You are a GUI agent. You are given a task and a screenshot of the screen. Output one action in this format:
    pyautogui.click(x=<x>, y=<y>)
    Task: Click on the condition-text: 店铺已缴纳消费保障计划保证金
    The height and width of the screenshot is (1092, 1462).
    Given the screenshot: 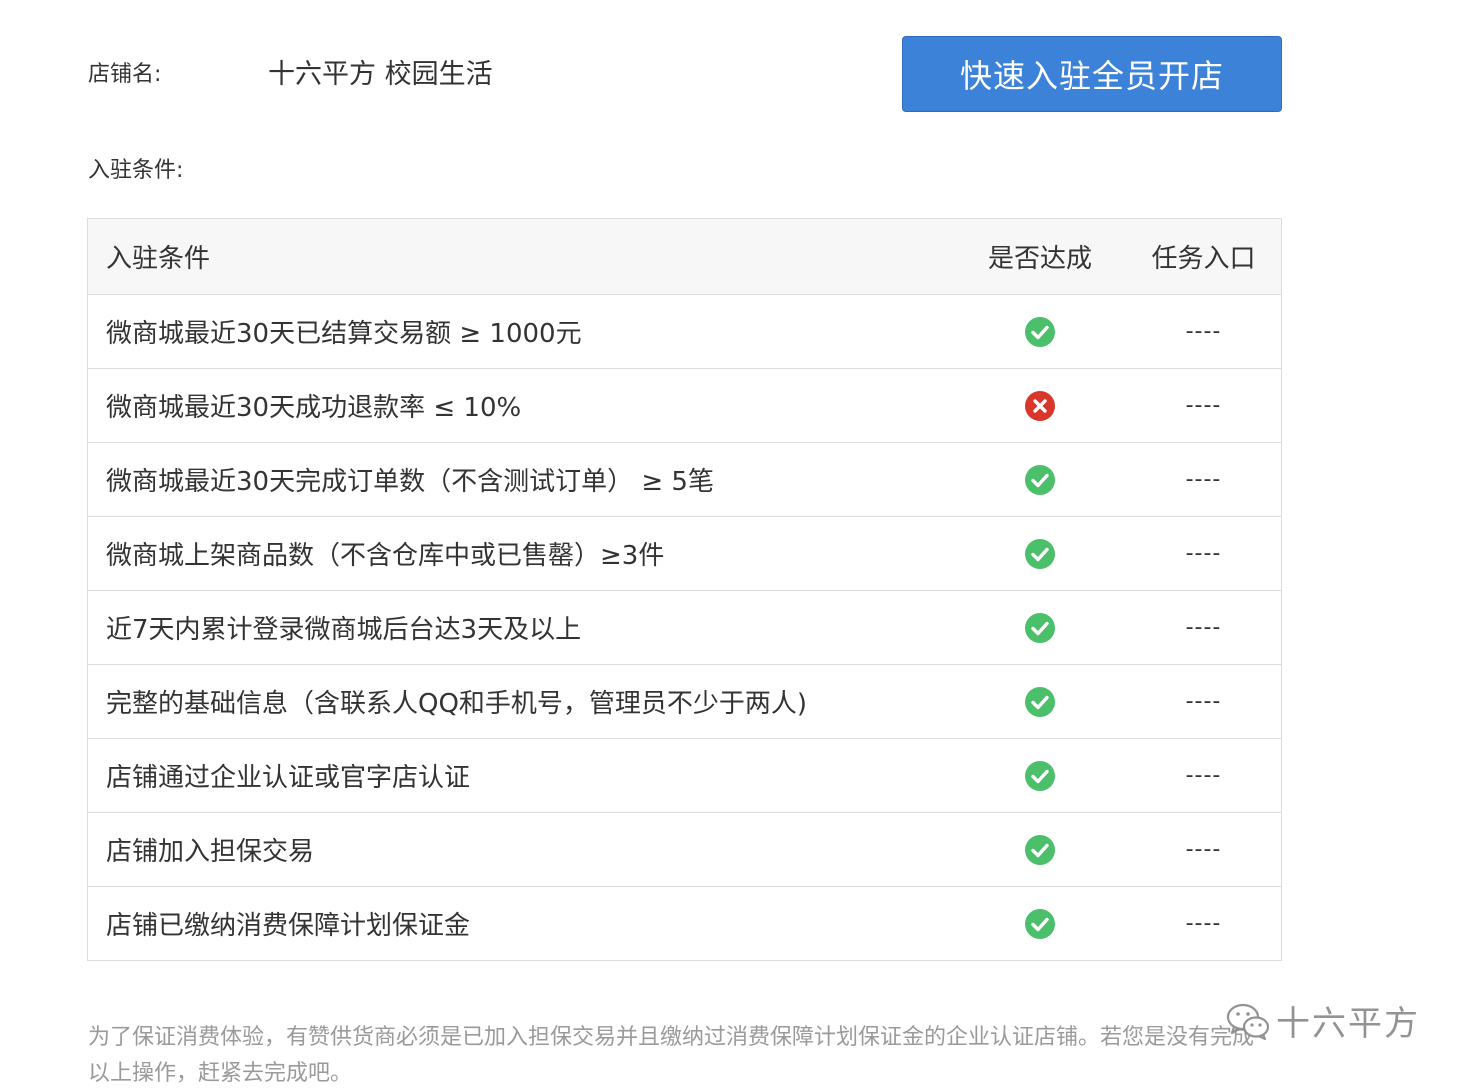 What is the action you would take?
    pyautogui.click(x=288, y=926)
    